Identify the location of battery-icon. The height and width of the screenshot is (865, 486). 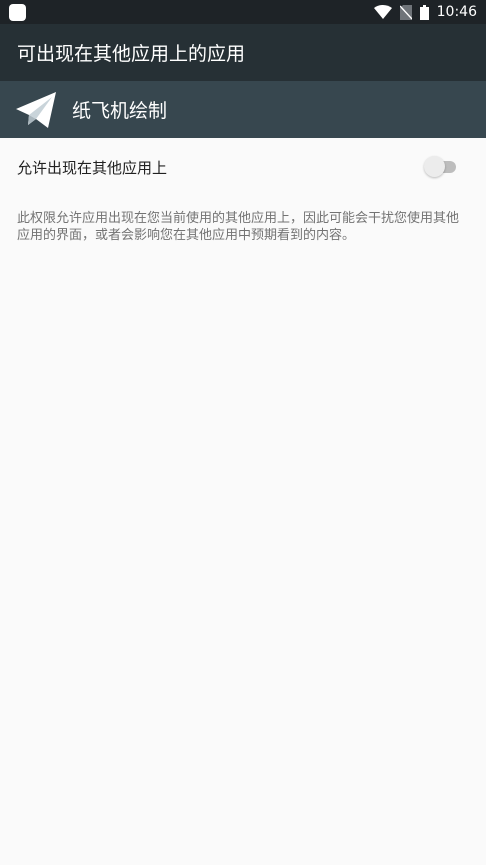
(424, 12).